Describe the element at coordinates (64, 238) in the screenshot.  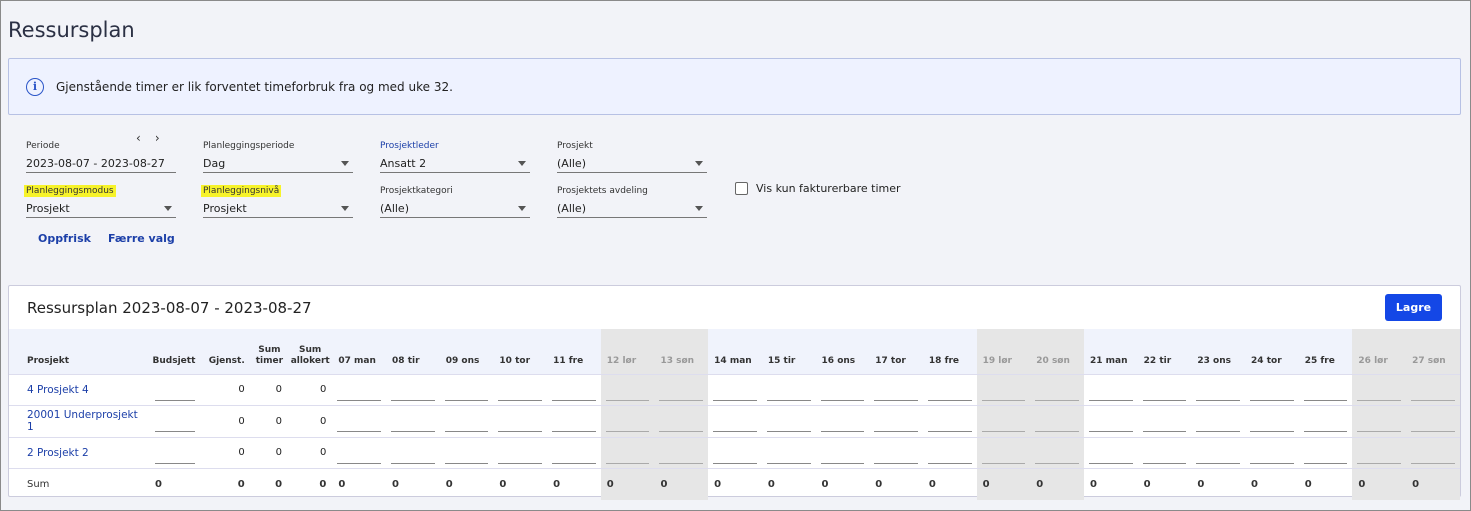
I see `refresh-button: Oppfrisk` at that location.